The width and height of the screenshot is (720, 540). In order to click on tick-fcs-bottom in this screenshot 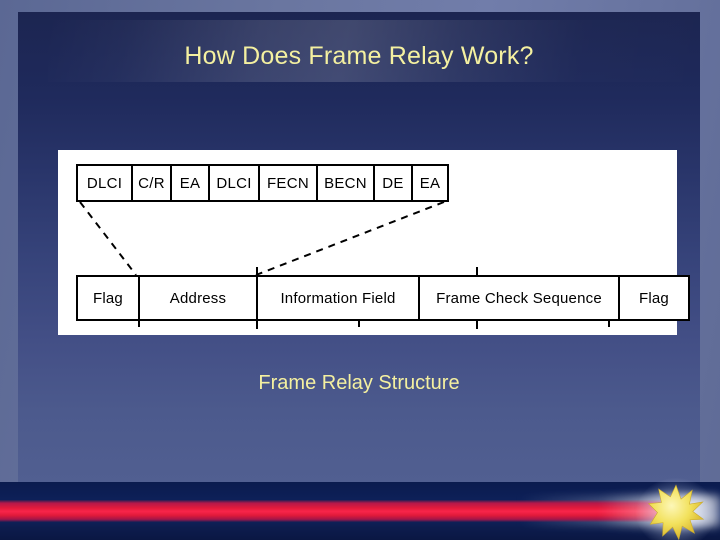, I will do `click(477, 324)`.